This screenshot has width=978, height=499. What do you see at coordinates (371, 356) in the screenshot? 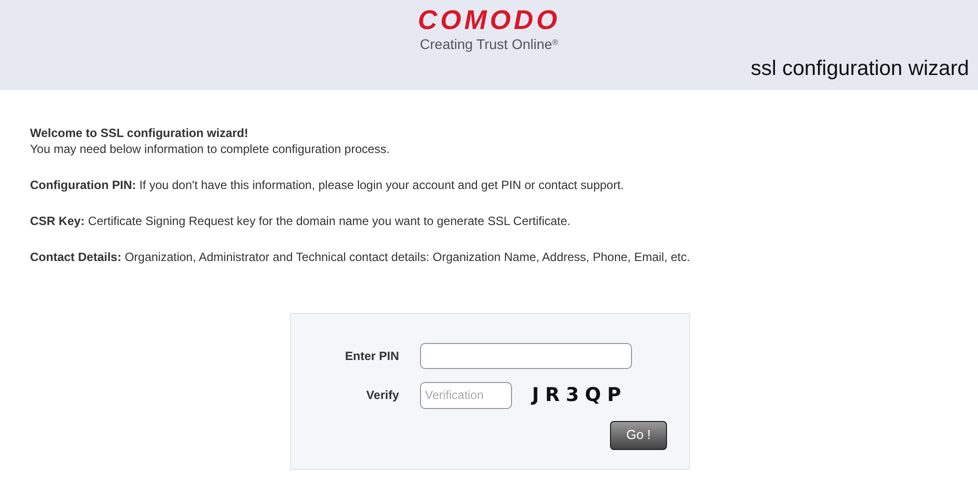
I see `pin-label: Enter PIN` at bounding box center [371, 356].